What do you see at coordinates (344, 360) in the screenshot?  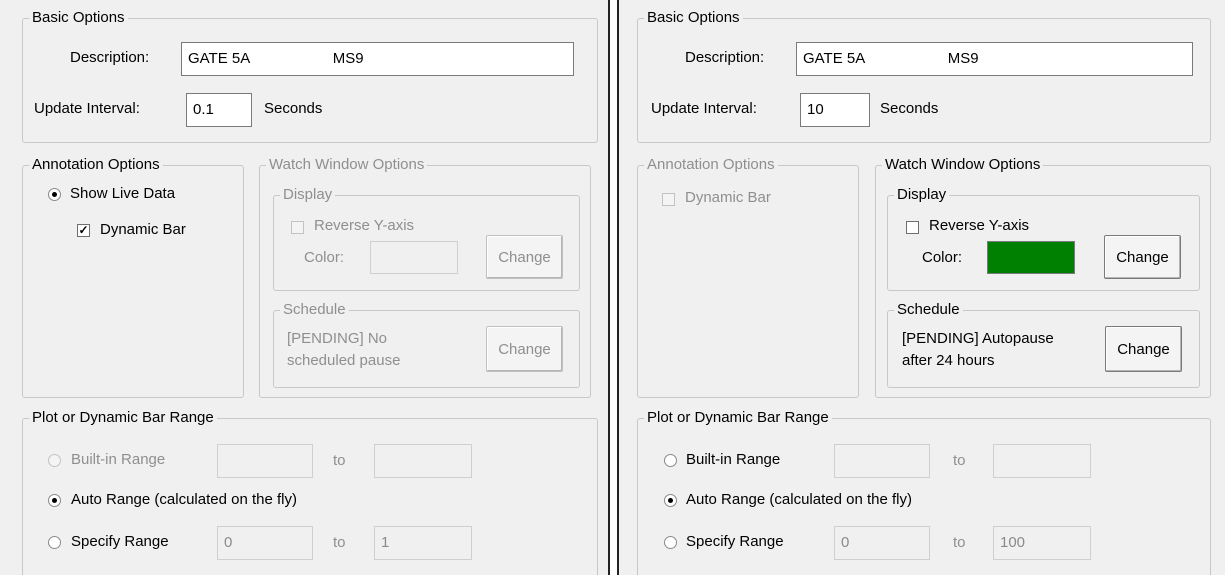 I see `schedule-text-line2: scheduled pause` at bounding box center [344, 360].